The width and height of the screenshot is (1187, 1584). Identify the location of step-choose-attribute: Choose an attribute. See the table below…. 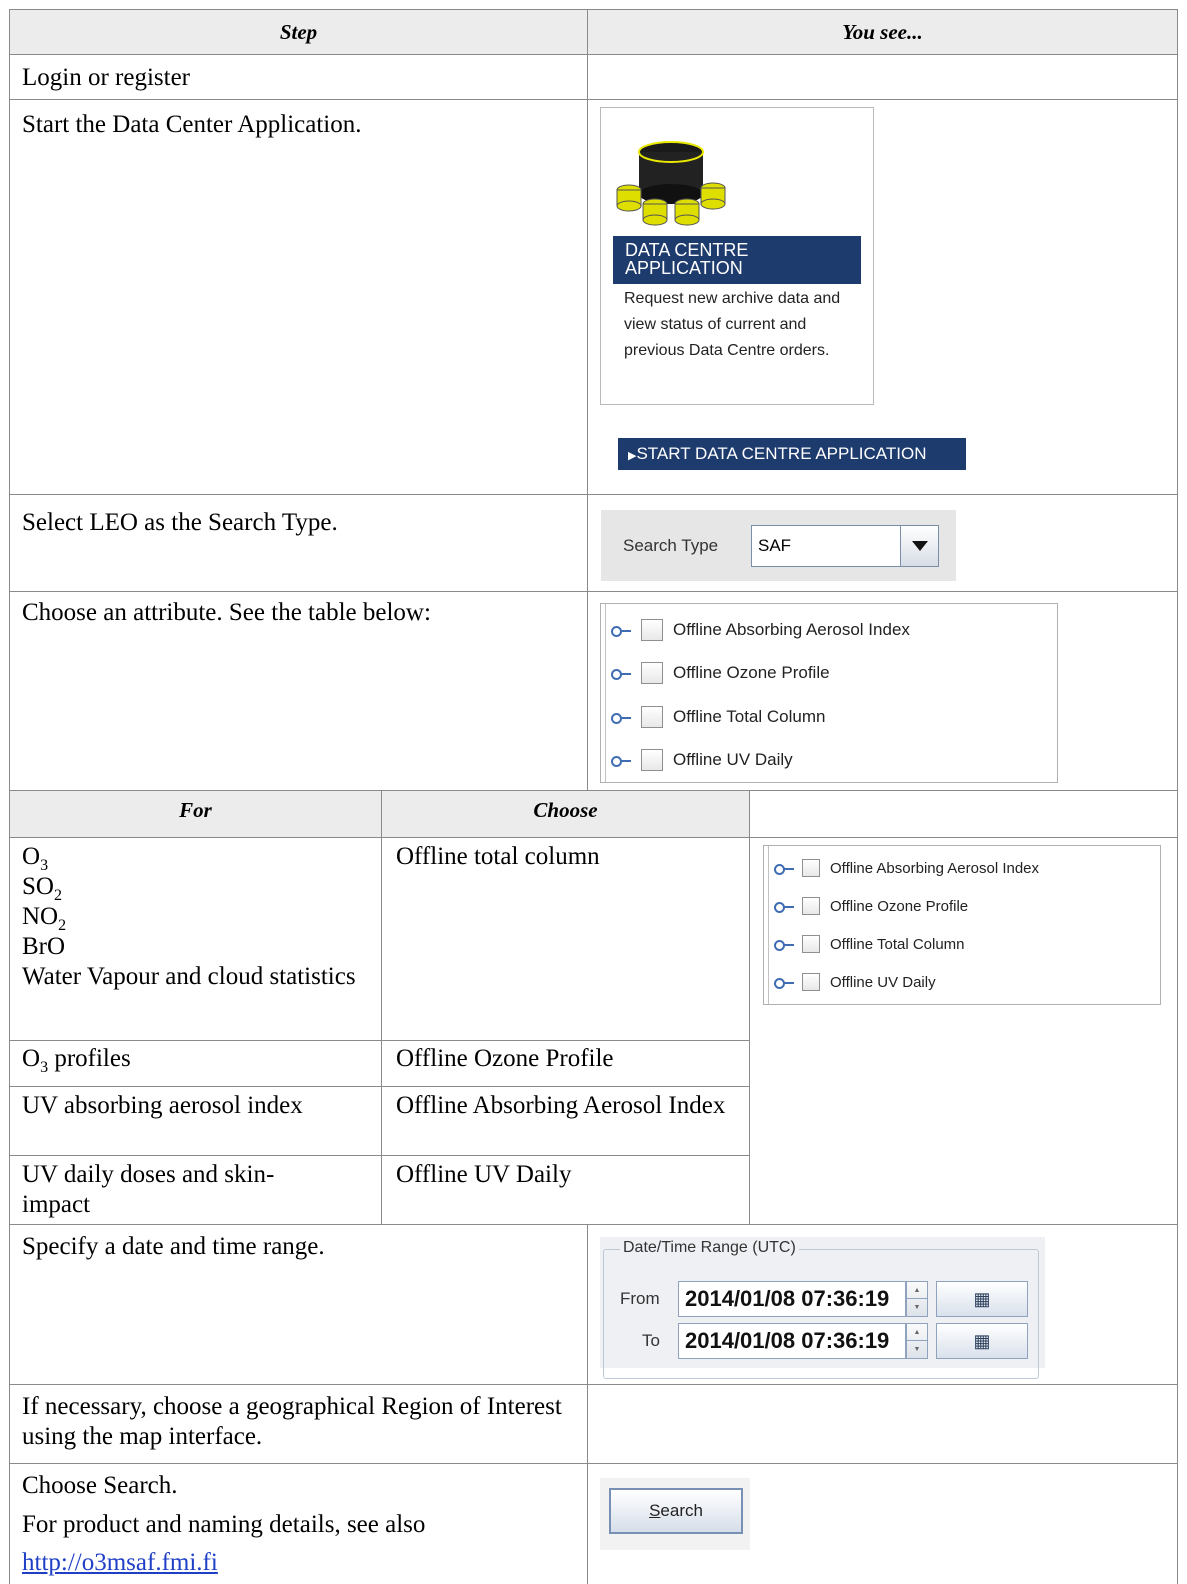
(226, 612).